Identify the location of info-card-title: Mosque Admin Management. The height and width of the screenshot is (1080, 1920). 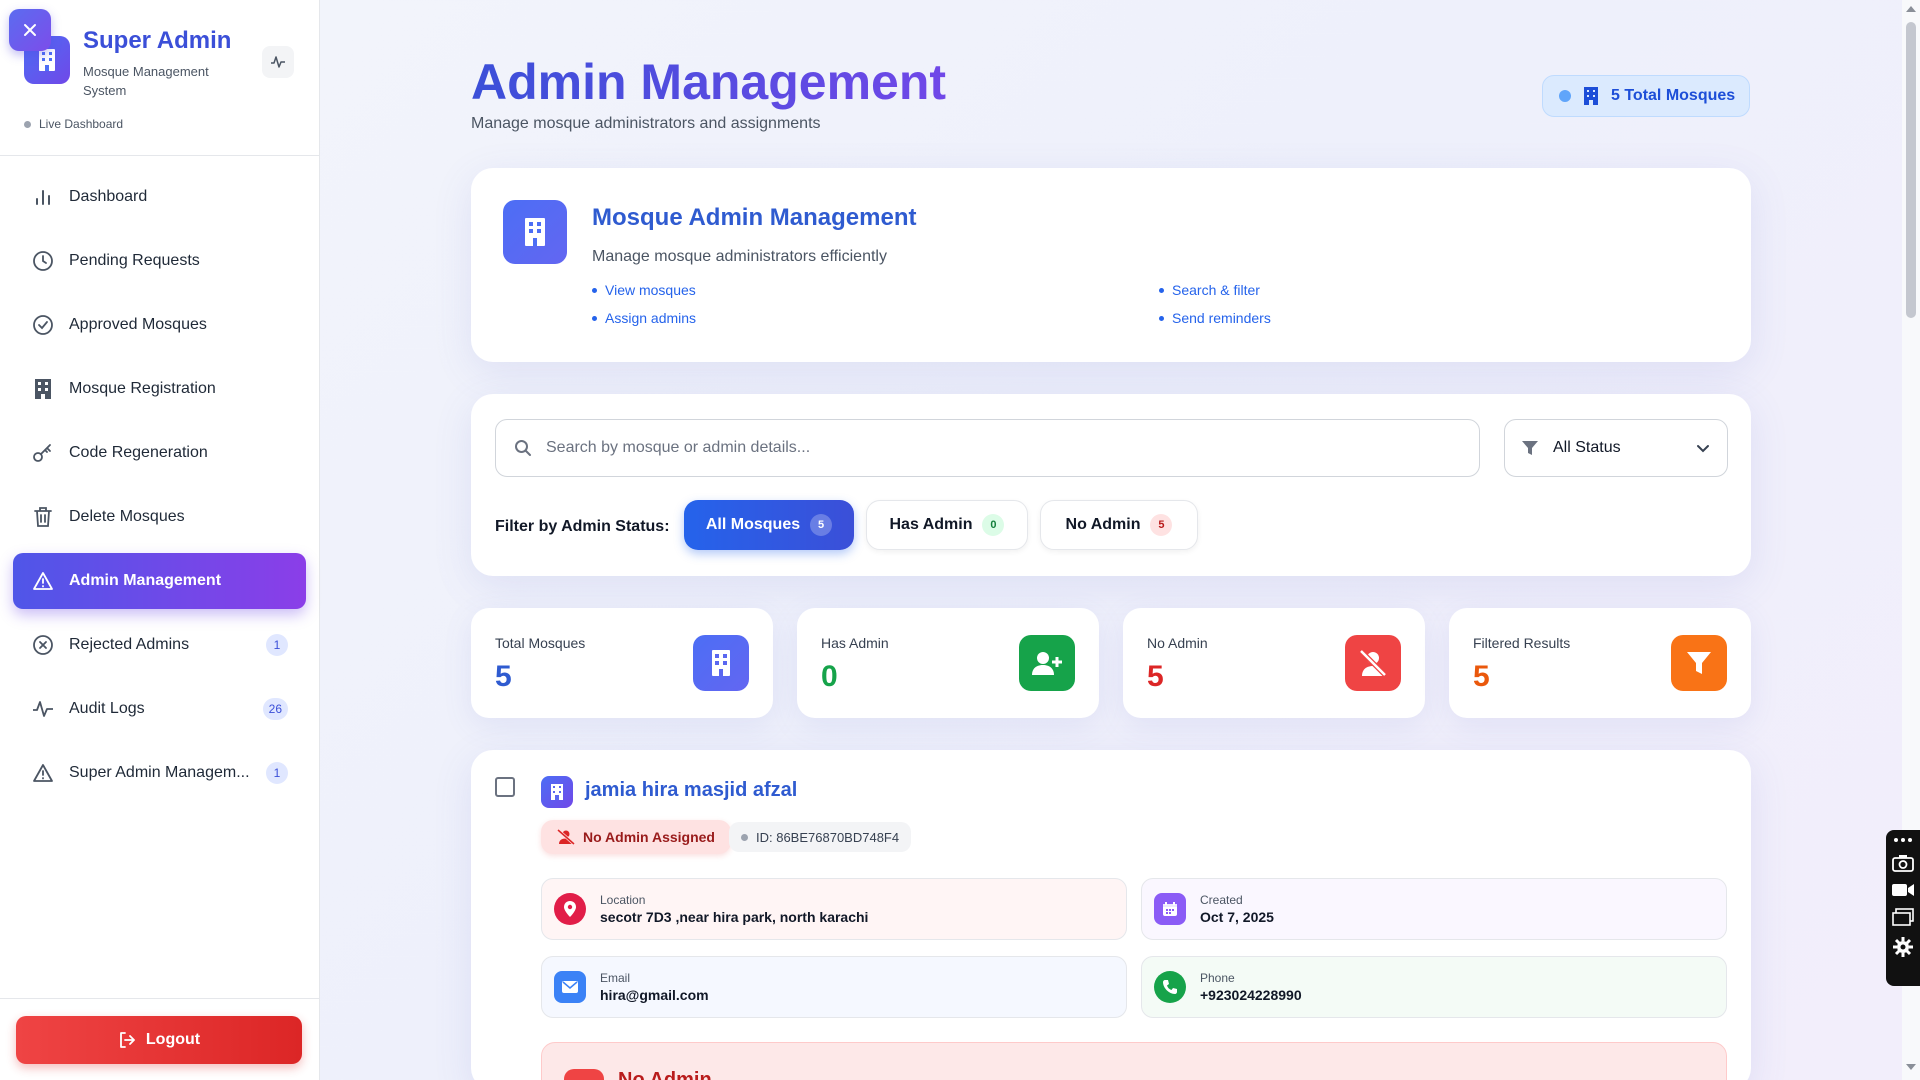
(754, 217).